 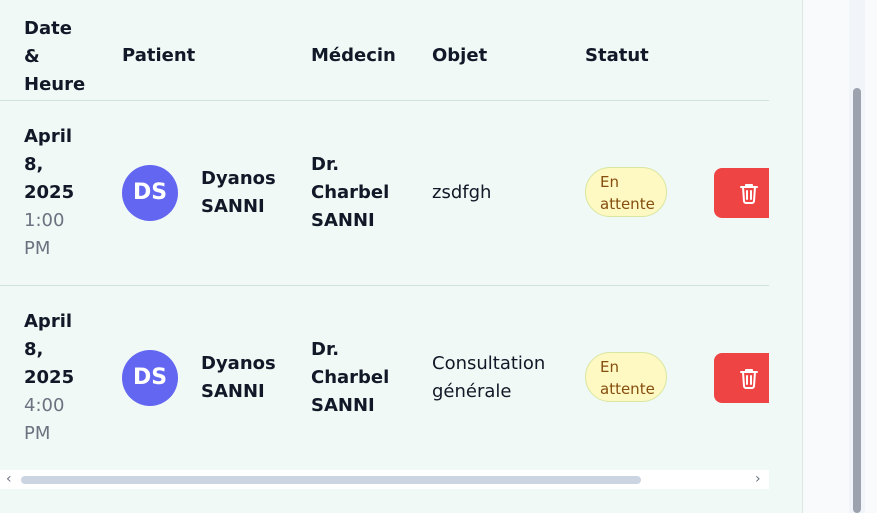 I want to click on vertical-scrollbar-thumb, so click(x=857, y=300).